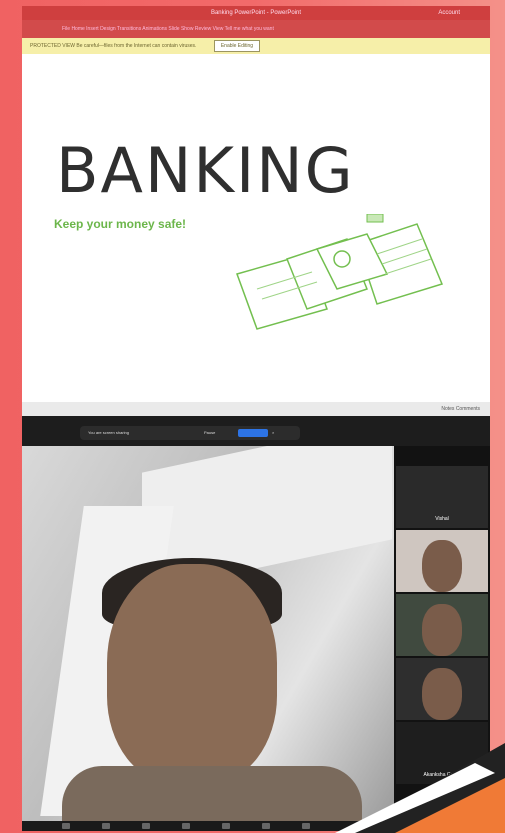 This screenshot has width=505, height=833. I want to click on security-icon, so click(146, 826).